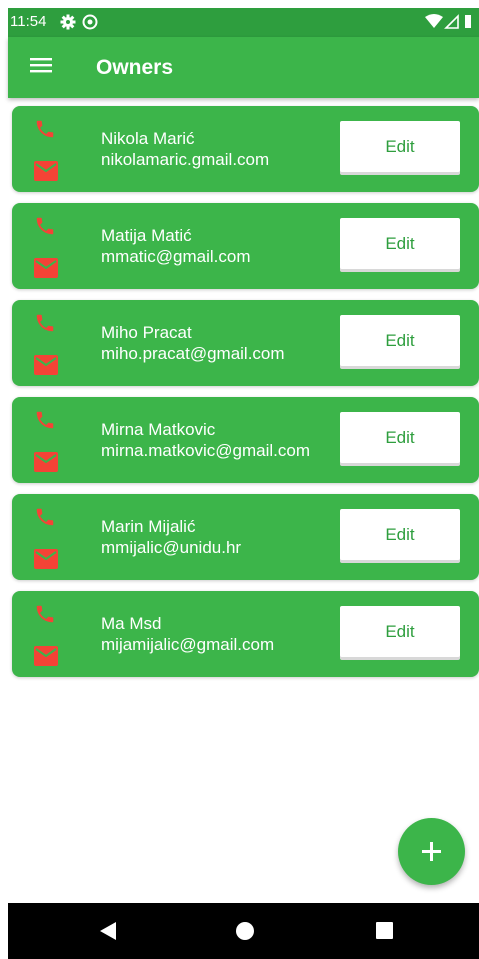  Describe the element at coordinates (434, 21) in the screenshot. I see `wifi-icon` at that location.